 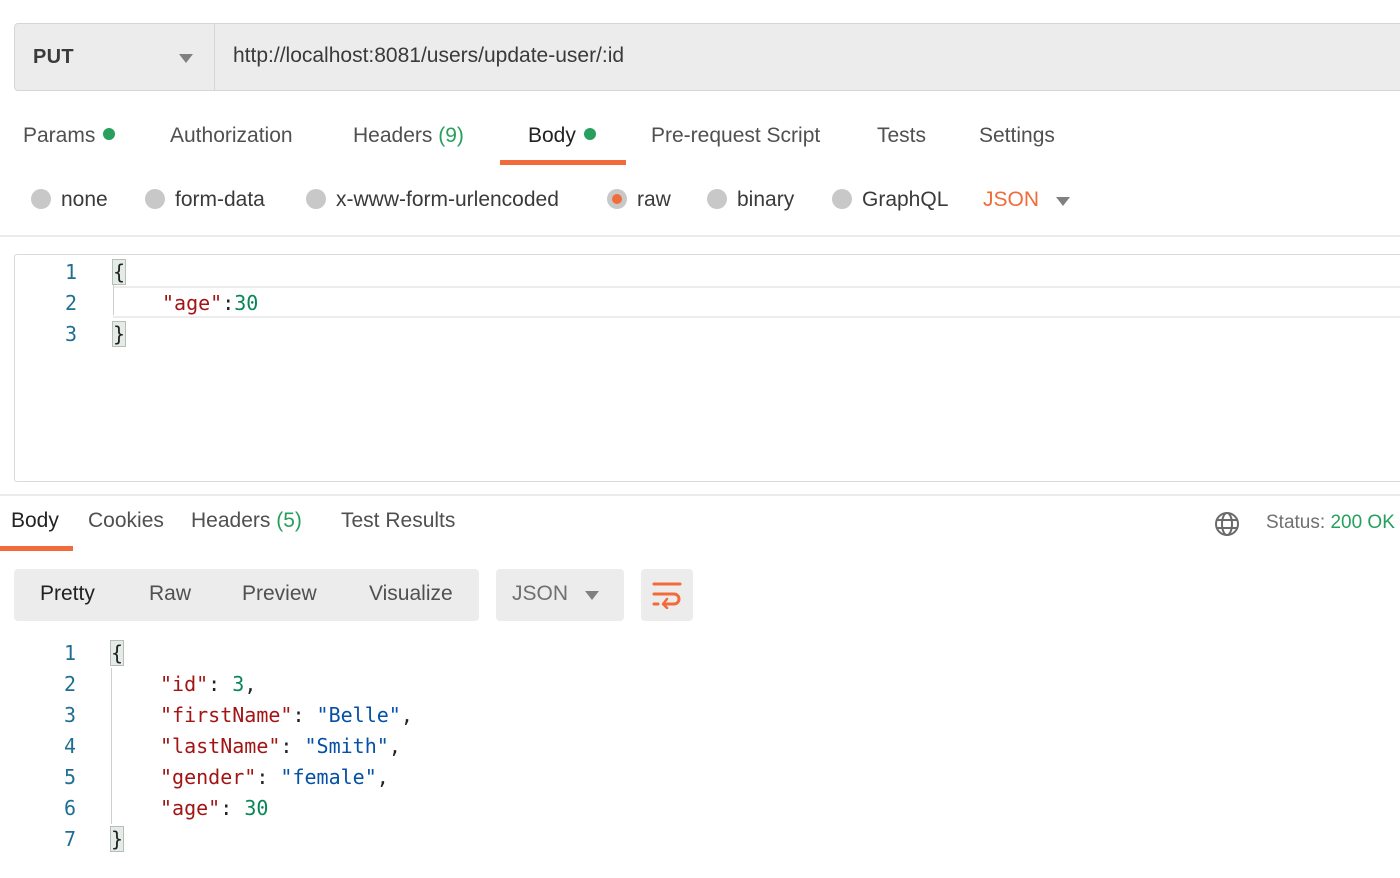 I want to click on radio-label: GraphQL, so click(x=905, y=199).